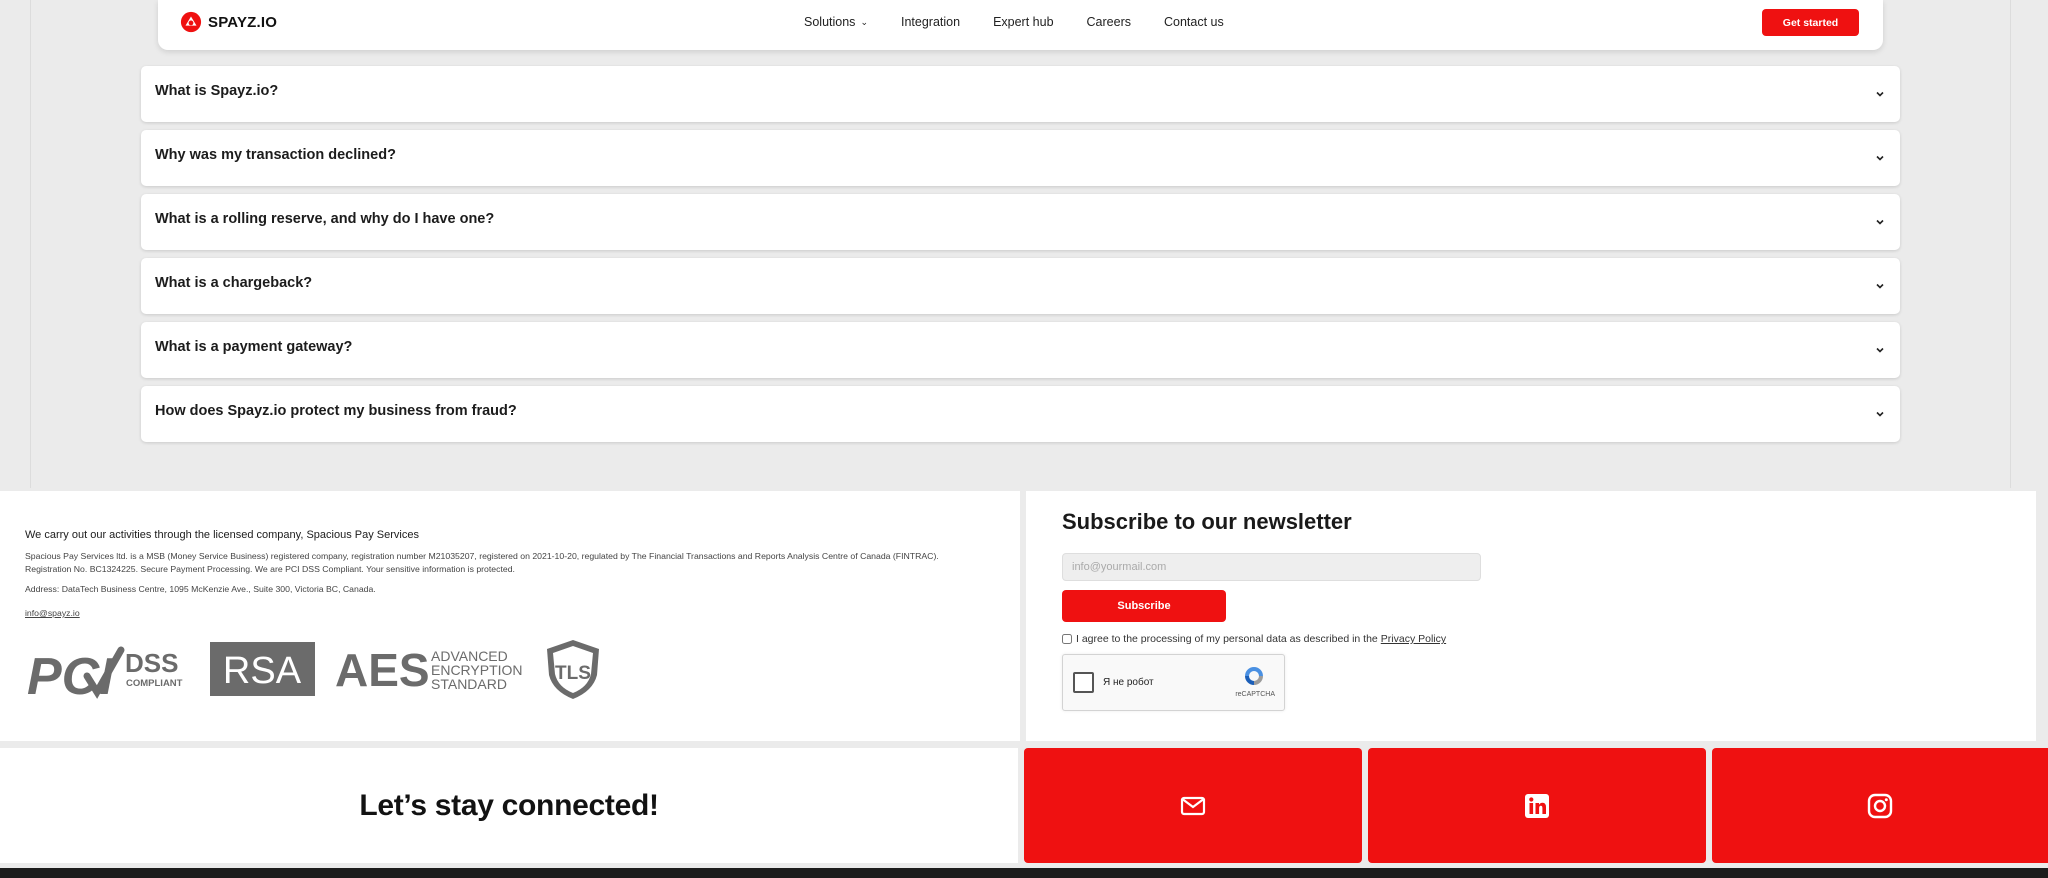 This screenshot has height=878, width=2048. Describe the element at coordinates (469, 684) in the screenshot. I see `aes-line-3: STANDARD` at that location.